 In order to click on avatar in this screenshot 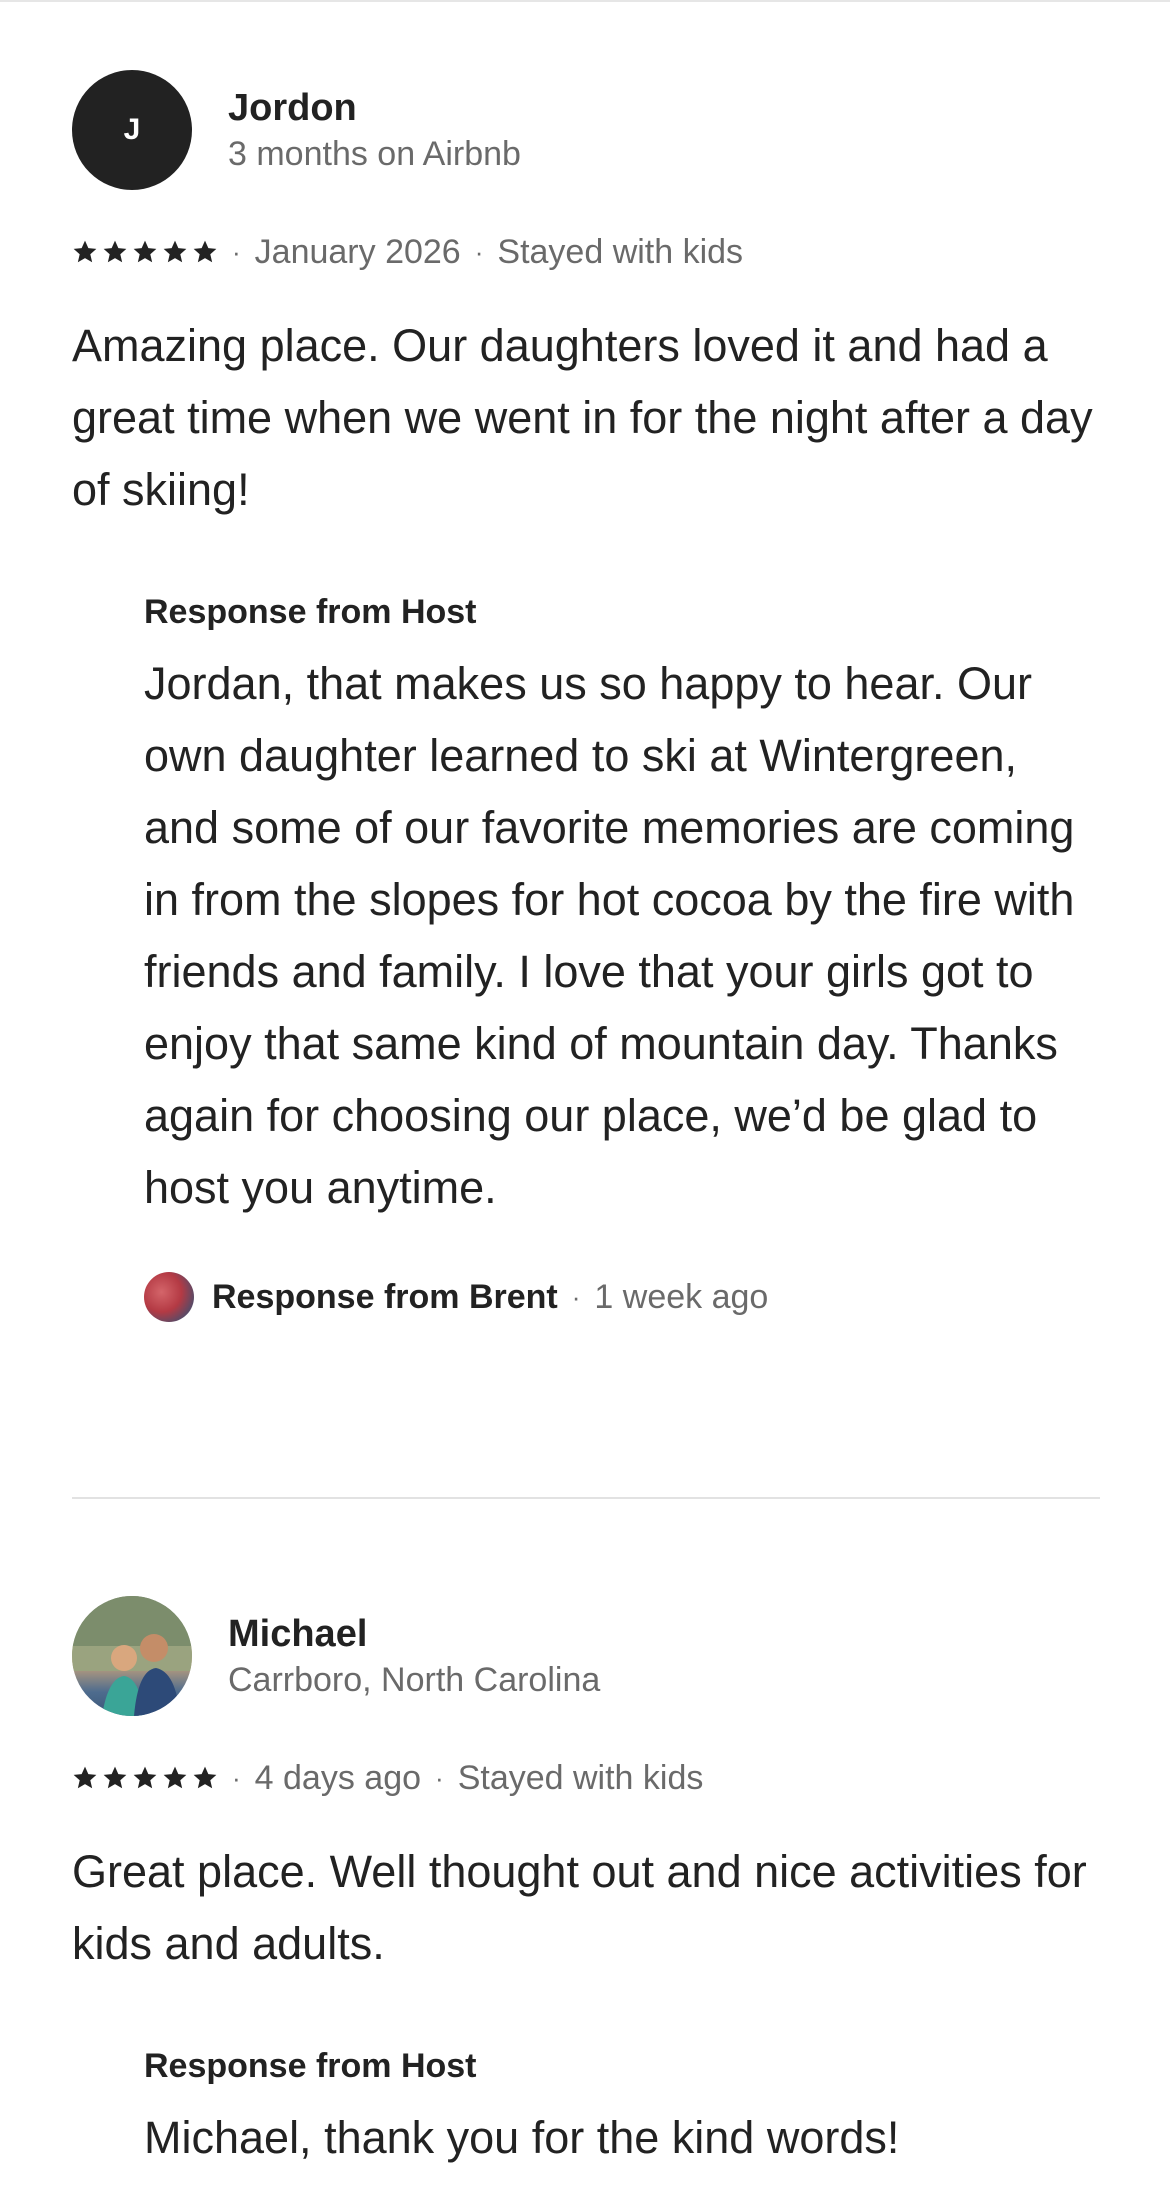, I will do `click(132, 1656)`.